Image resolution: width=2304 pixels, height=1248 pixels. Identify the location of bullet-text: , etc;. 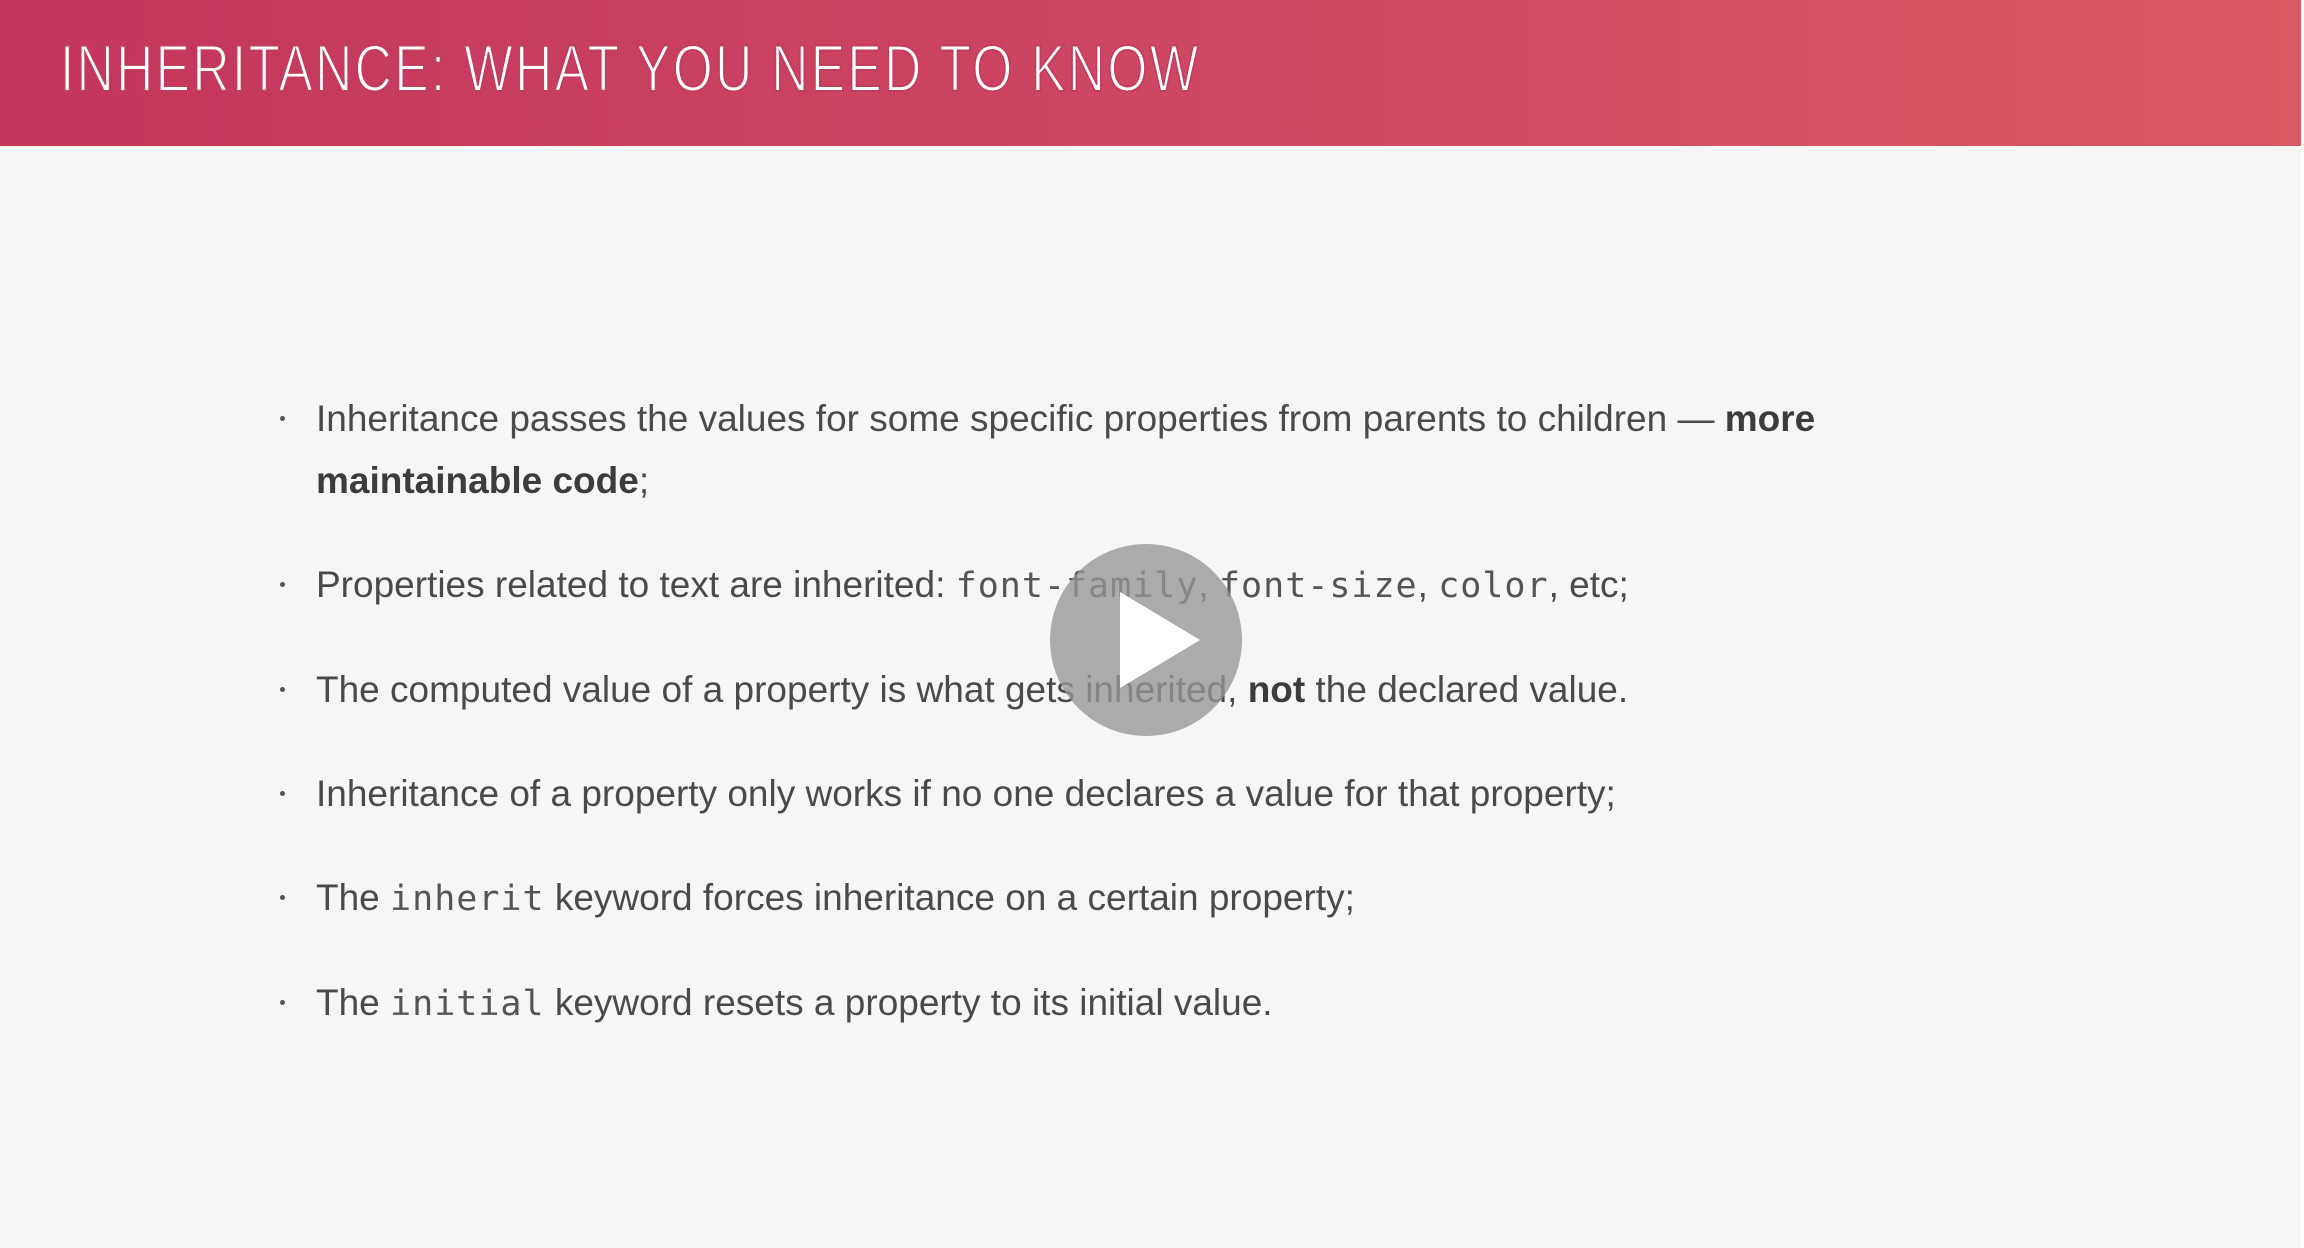
(1588, 584).